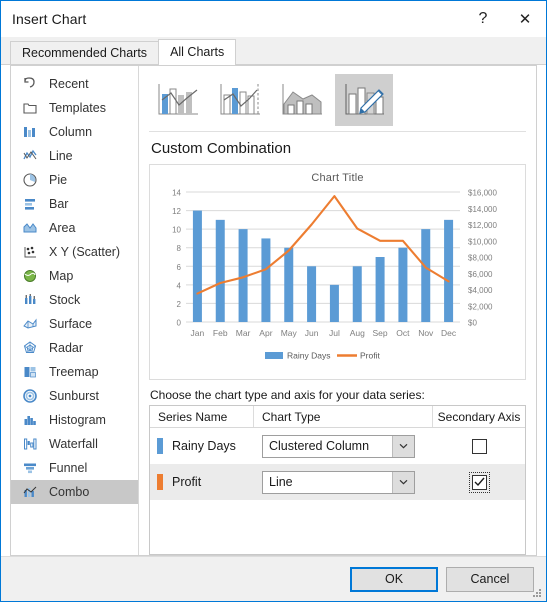 The width and height of the screenshot is (547, 602). What do you see at coordinates (179, 267) in the screenshot?
I see `svg-text: 6` at bounding box center [179, 267].